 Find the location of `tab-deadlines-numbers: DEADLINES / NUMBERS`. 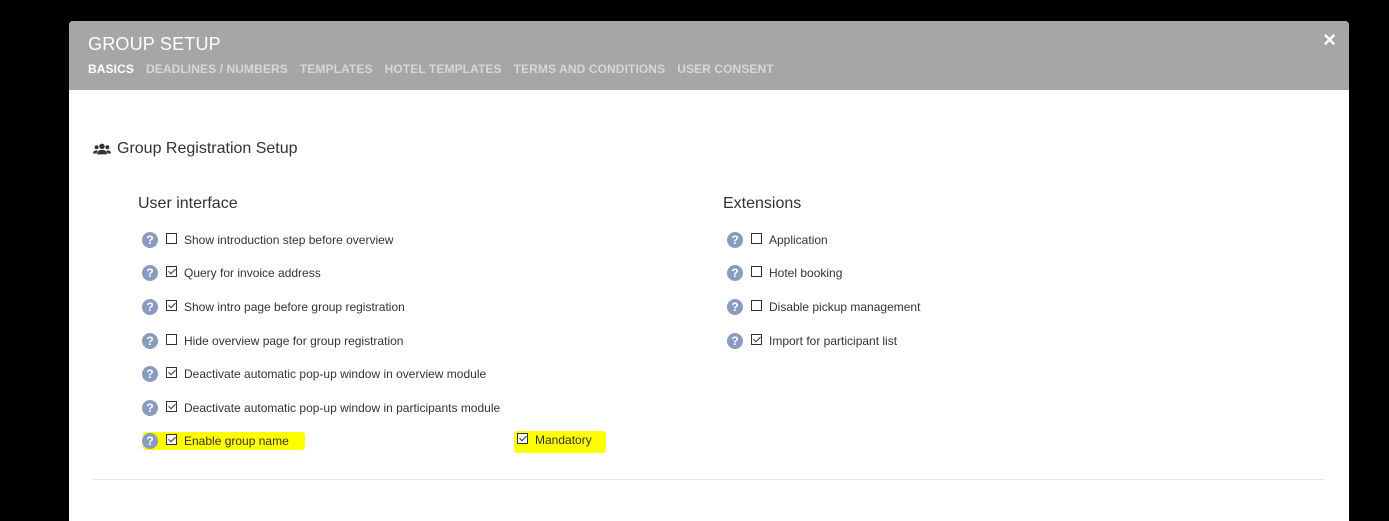

tab-deadlines-numbers: DEADLINES / NUMBERS is located at coordinates (217, 69).